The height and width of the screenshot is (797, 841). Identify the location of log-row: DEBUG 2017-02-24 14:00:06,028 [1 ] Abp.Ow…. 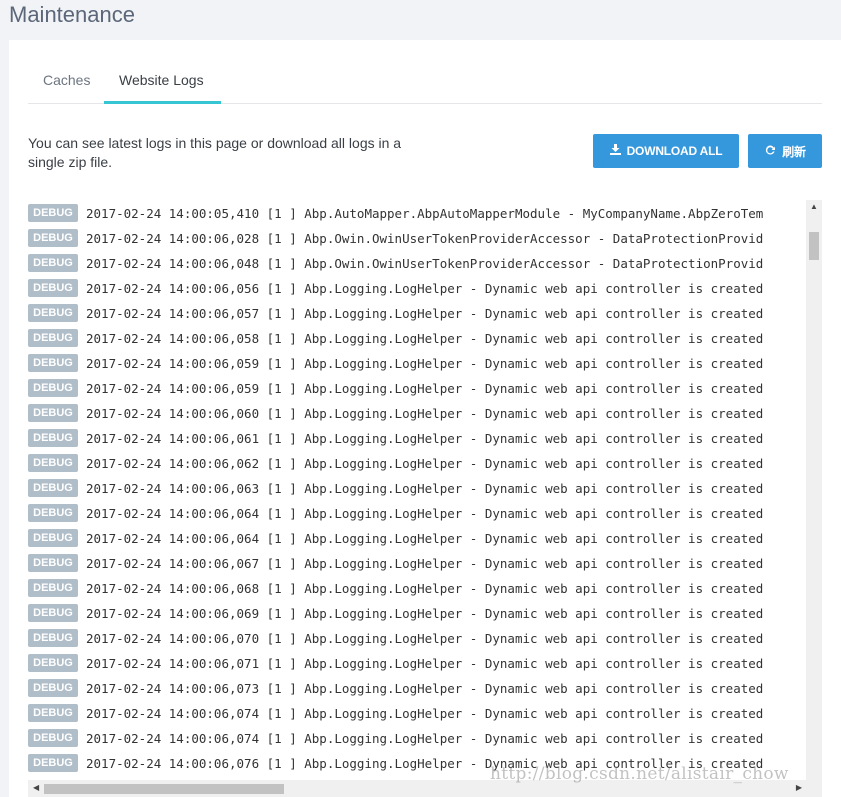
(417, 237).